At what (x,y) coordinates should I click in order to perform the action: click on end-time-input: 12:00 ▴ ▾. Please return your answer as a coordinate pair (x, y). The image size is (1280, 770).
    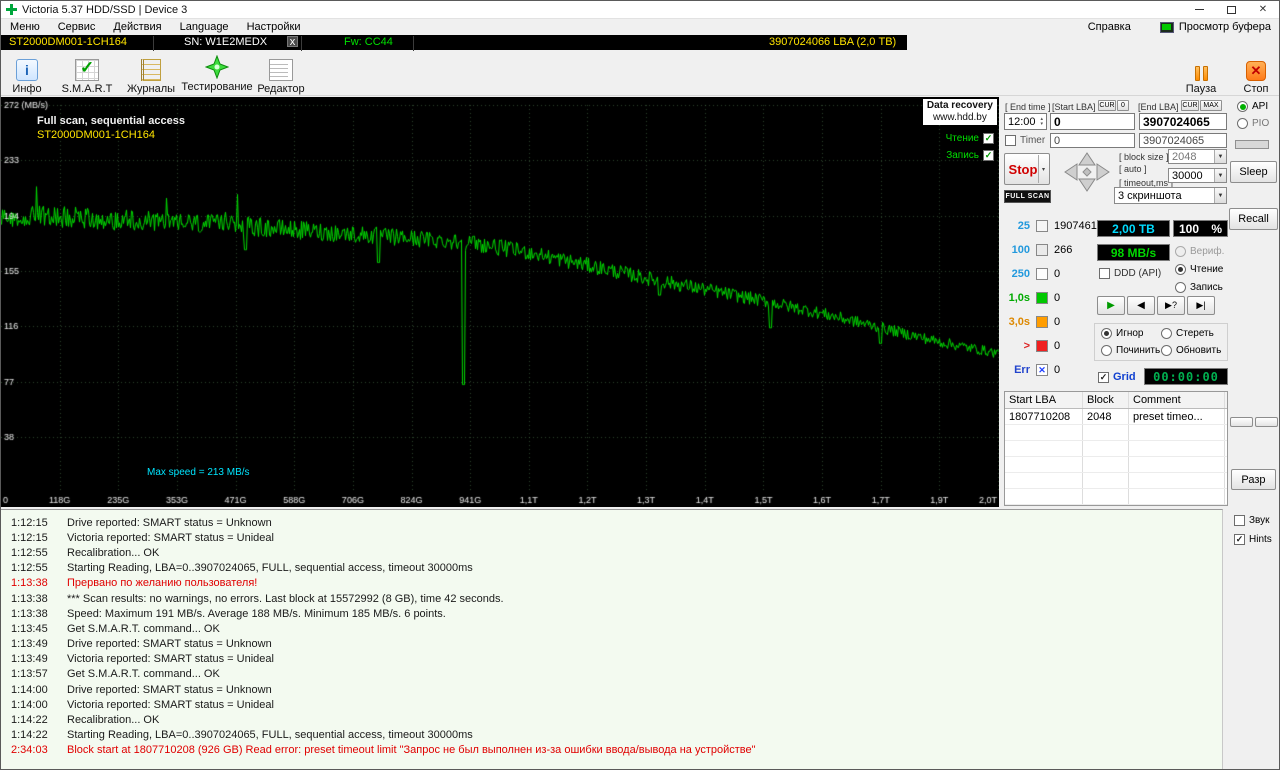
    Looking at the image, I should click on (1025, 121).